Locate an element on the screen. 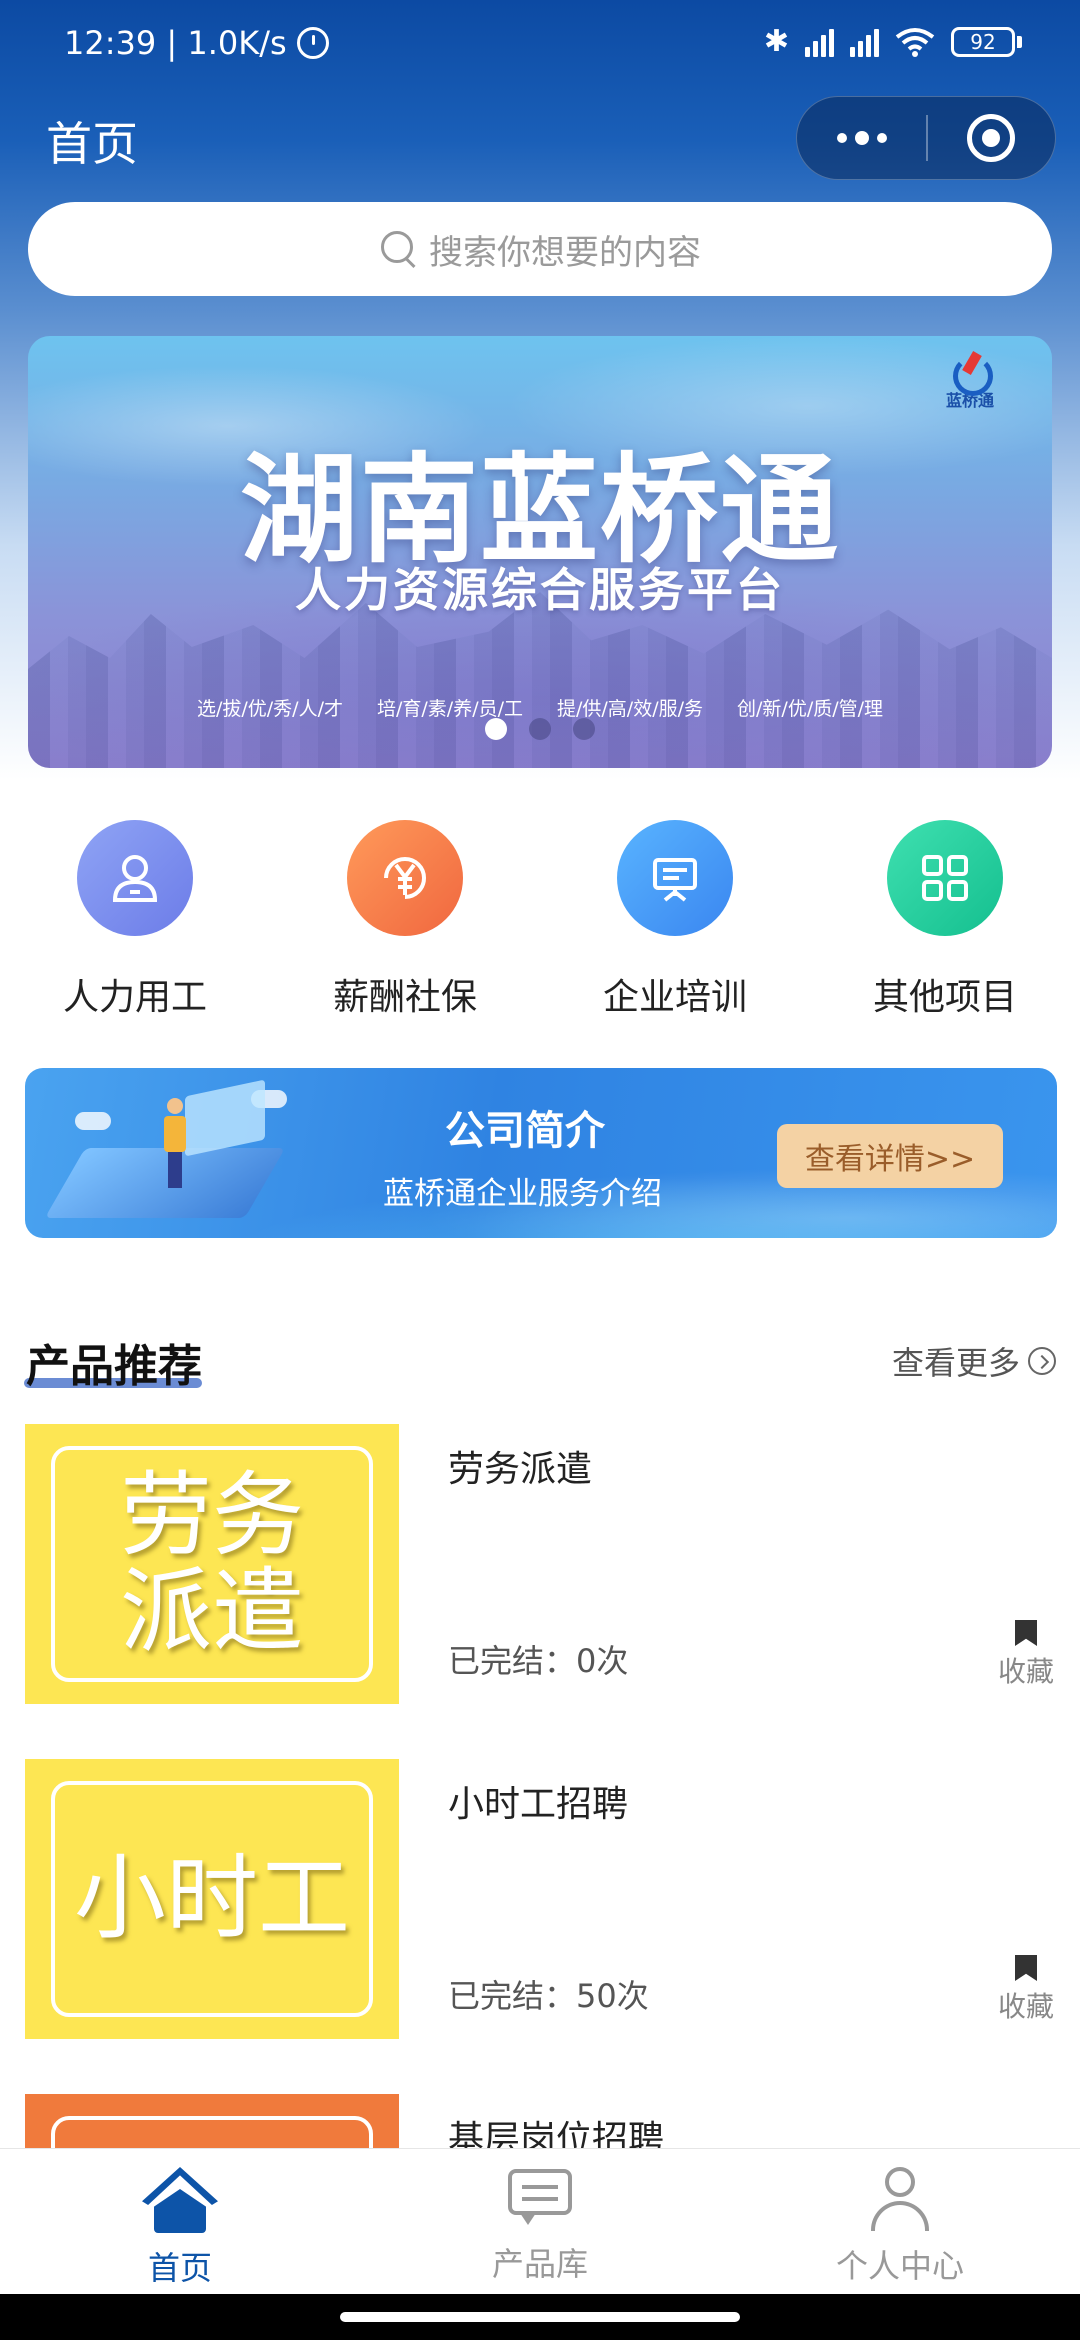  category-labor: 人力用工 is located at coordinates (135, 920).